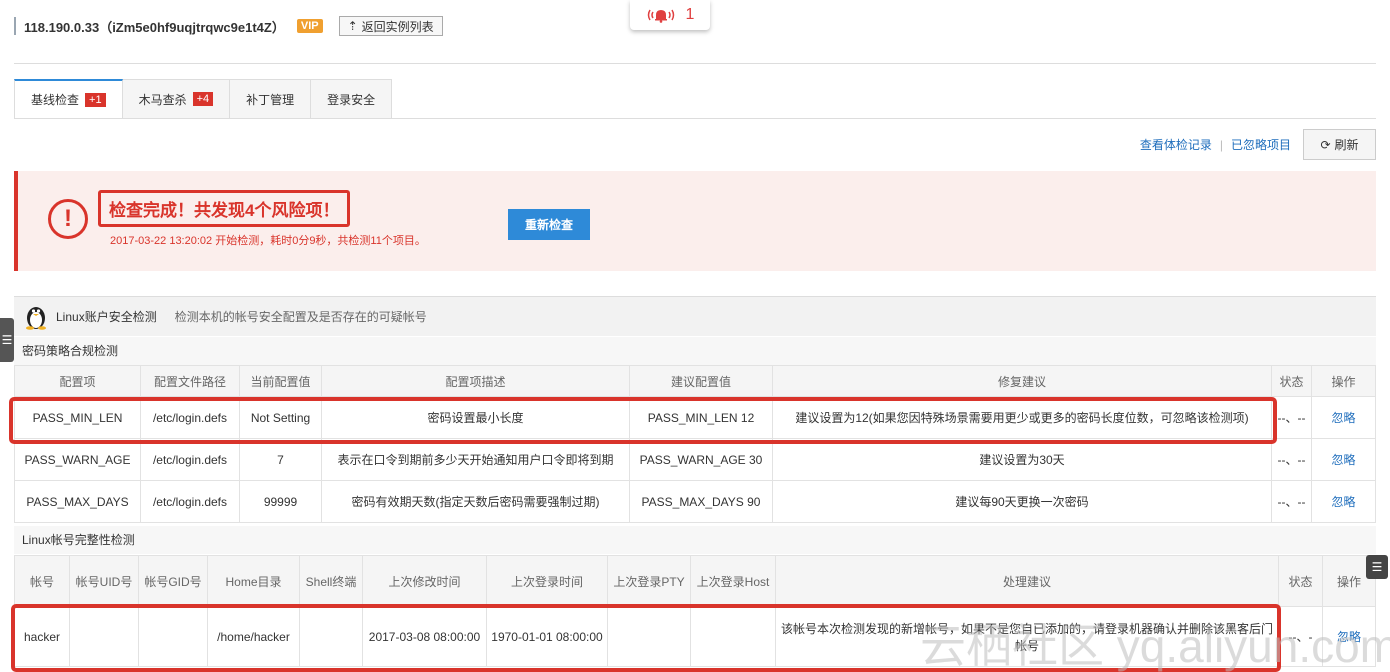  Describe the element at coordinates (1022, 501) in the screenshot. I see `fix-suggestion: 建议每90天更换一次密码` at that location.